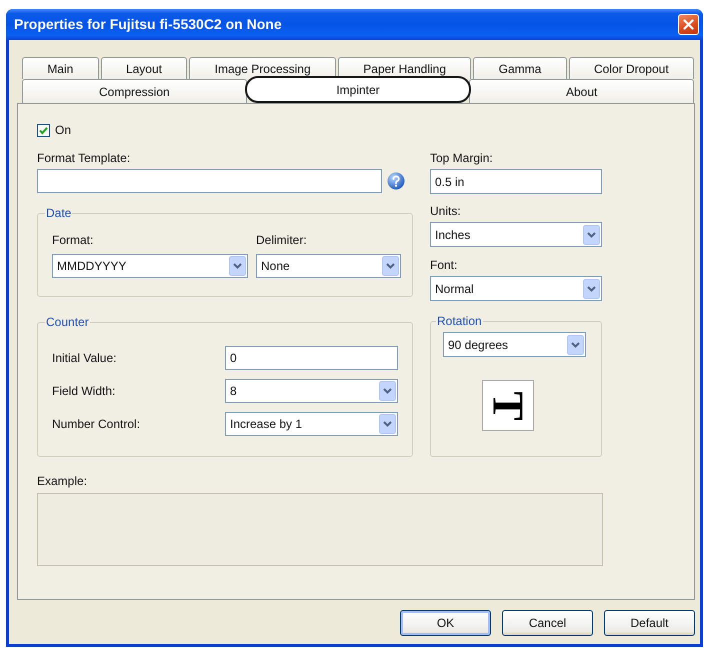  Describe the element at coordinates (649, 623) in the screenshot. I see `dialog-button: Default` at that location.